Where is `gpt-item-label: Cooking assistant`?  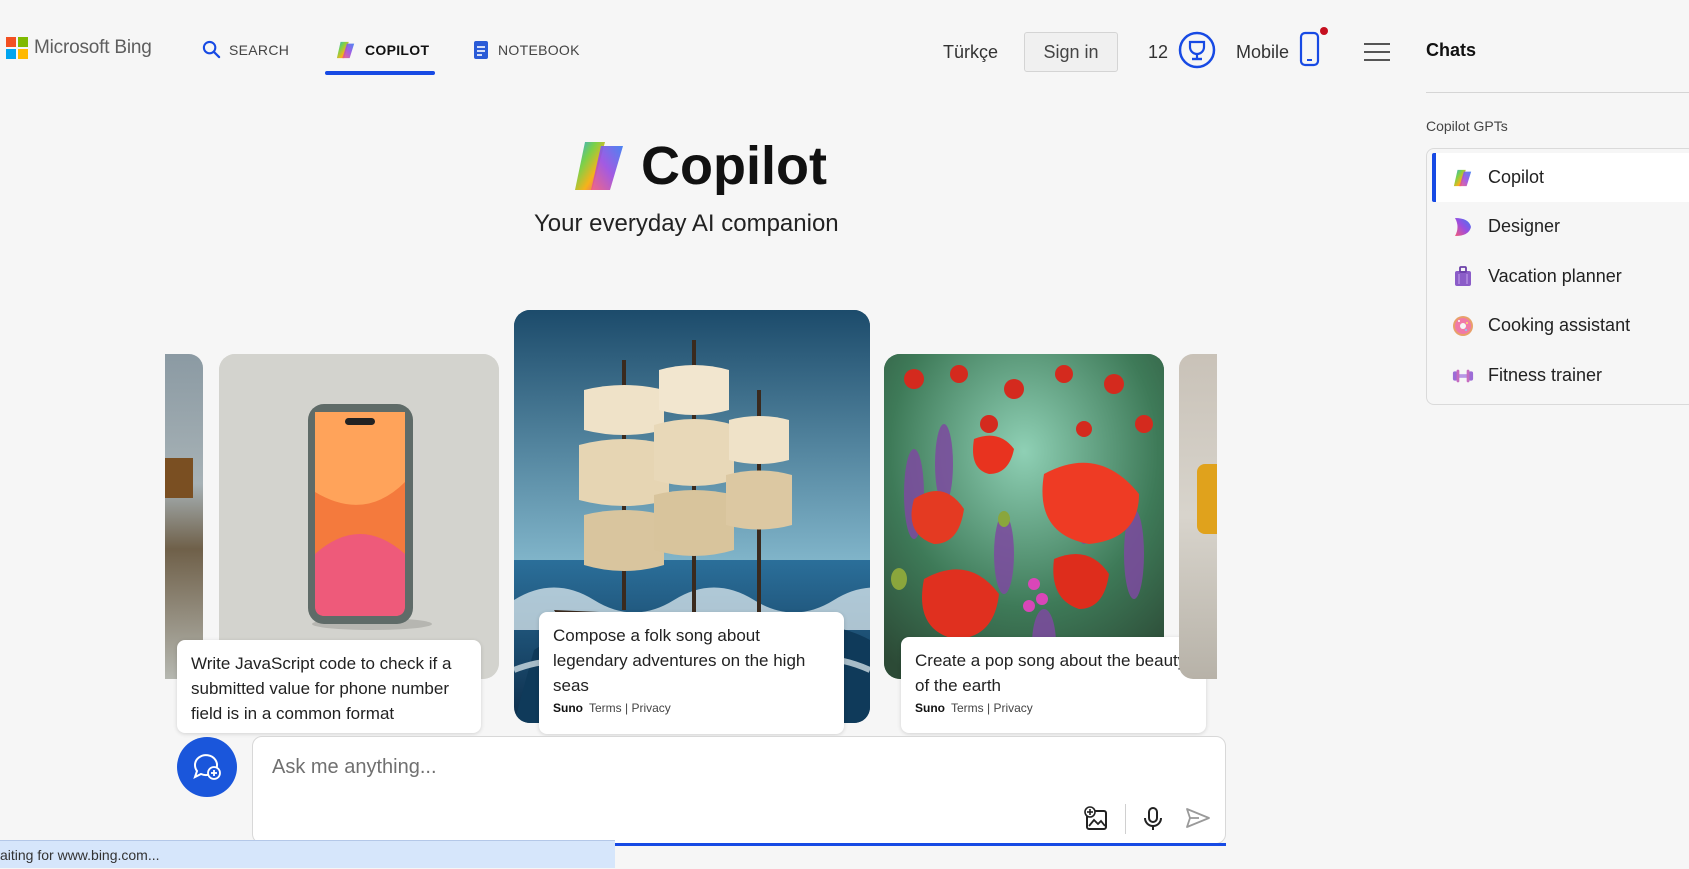
gpt-item-label: Cooking assistant is located at coordinates (1559, 325).